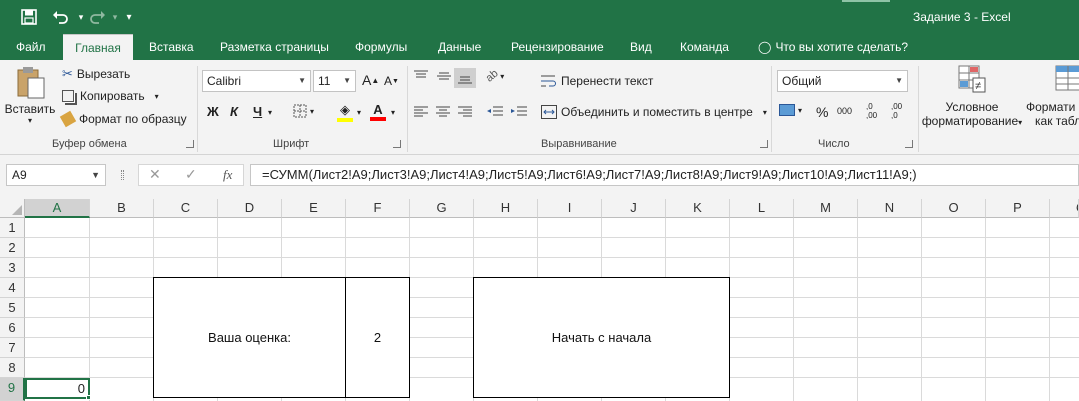 The height and width of the screenshot is (401, 1079). I want to click on row-header: 5, so click(12, 308).